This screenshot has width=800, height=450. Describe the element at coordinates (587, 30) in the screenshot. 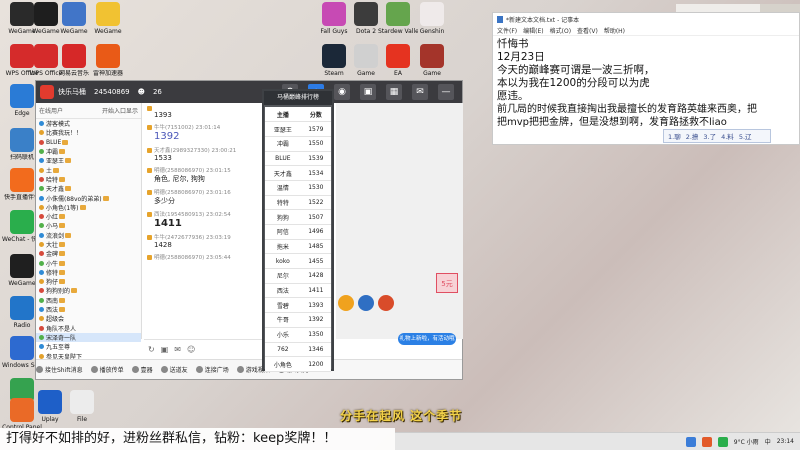

I see `menu-view: 查看(V)` at that location.